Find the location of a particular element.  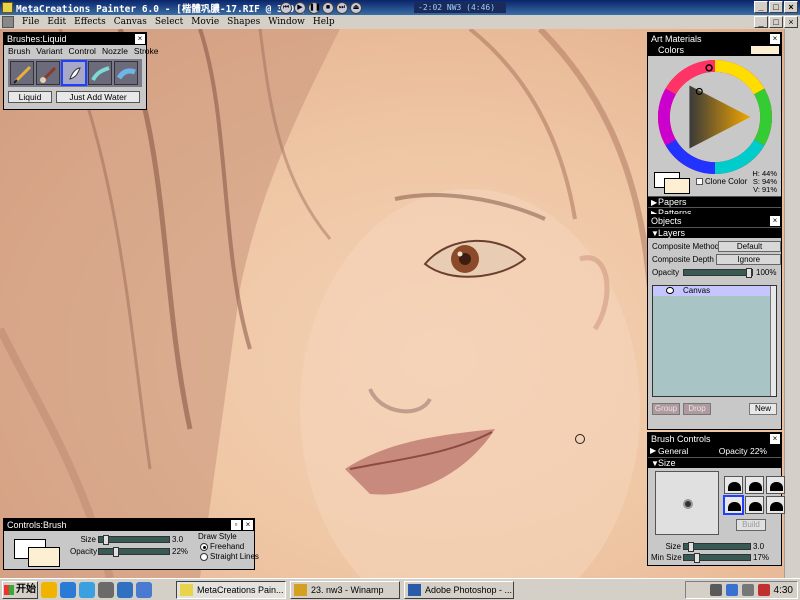

menu-window: Window is located at coordinates (286, 22).